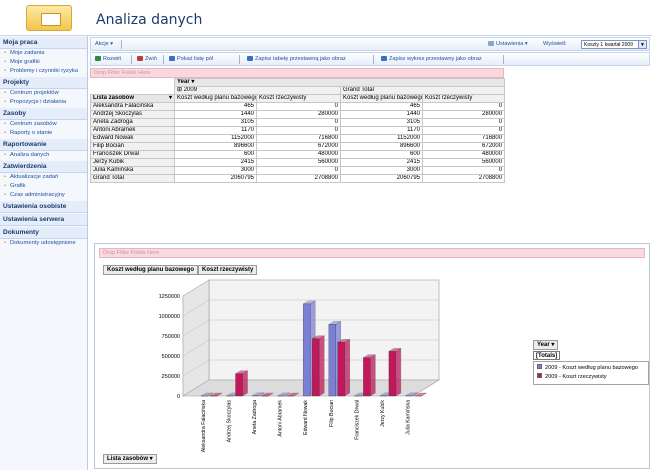 This screenshot has width=652, height=470. I want to click on nav-section-header: Projekty, so click(43, 83).